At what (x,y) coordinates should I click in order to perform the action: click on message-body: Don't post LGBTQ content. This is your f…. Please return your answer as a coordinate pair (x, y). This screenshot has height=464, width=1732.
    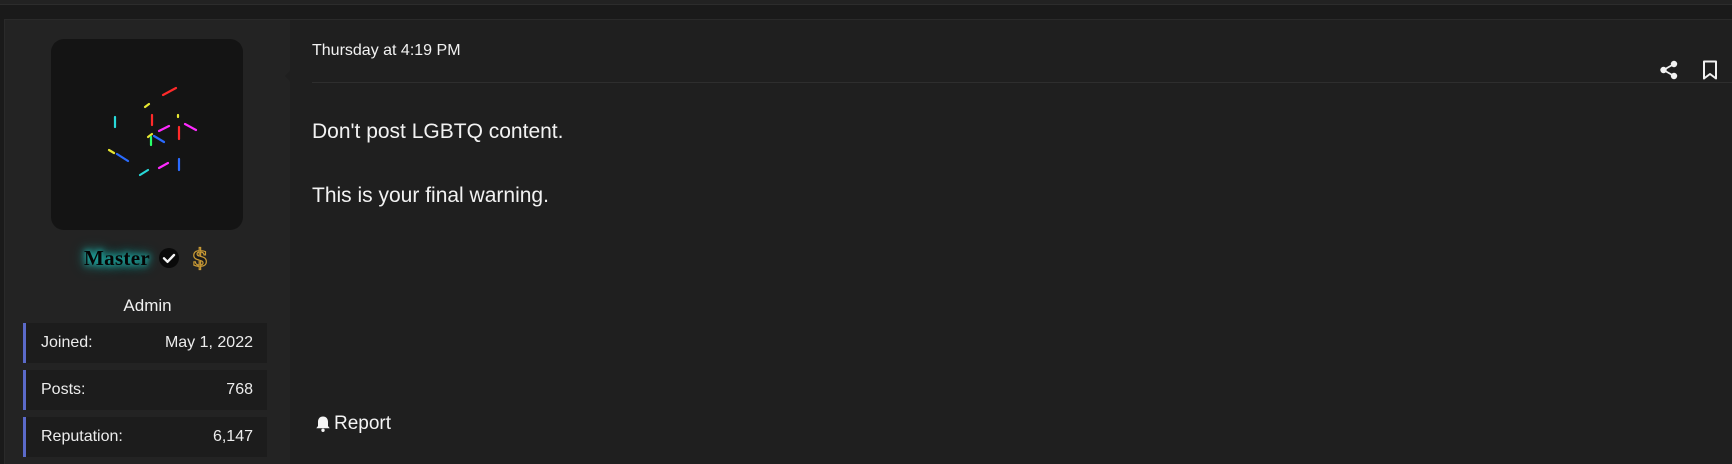
    Looking at the image, I should click on (437, 163).